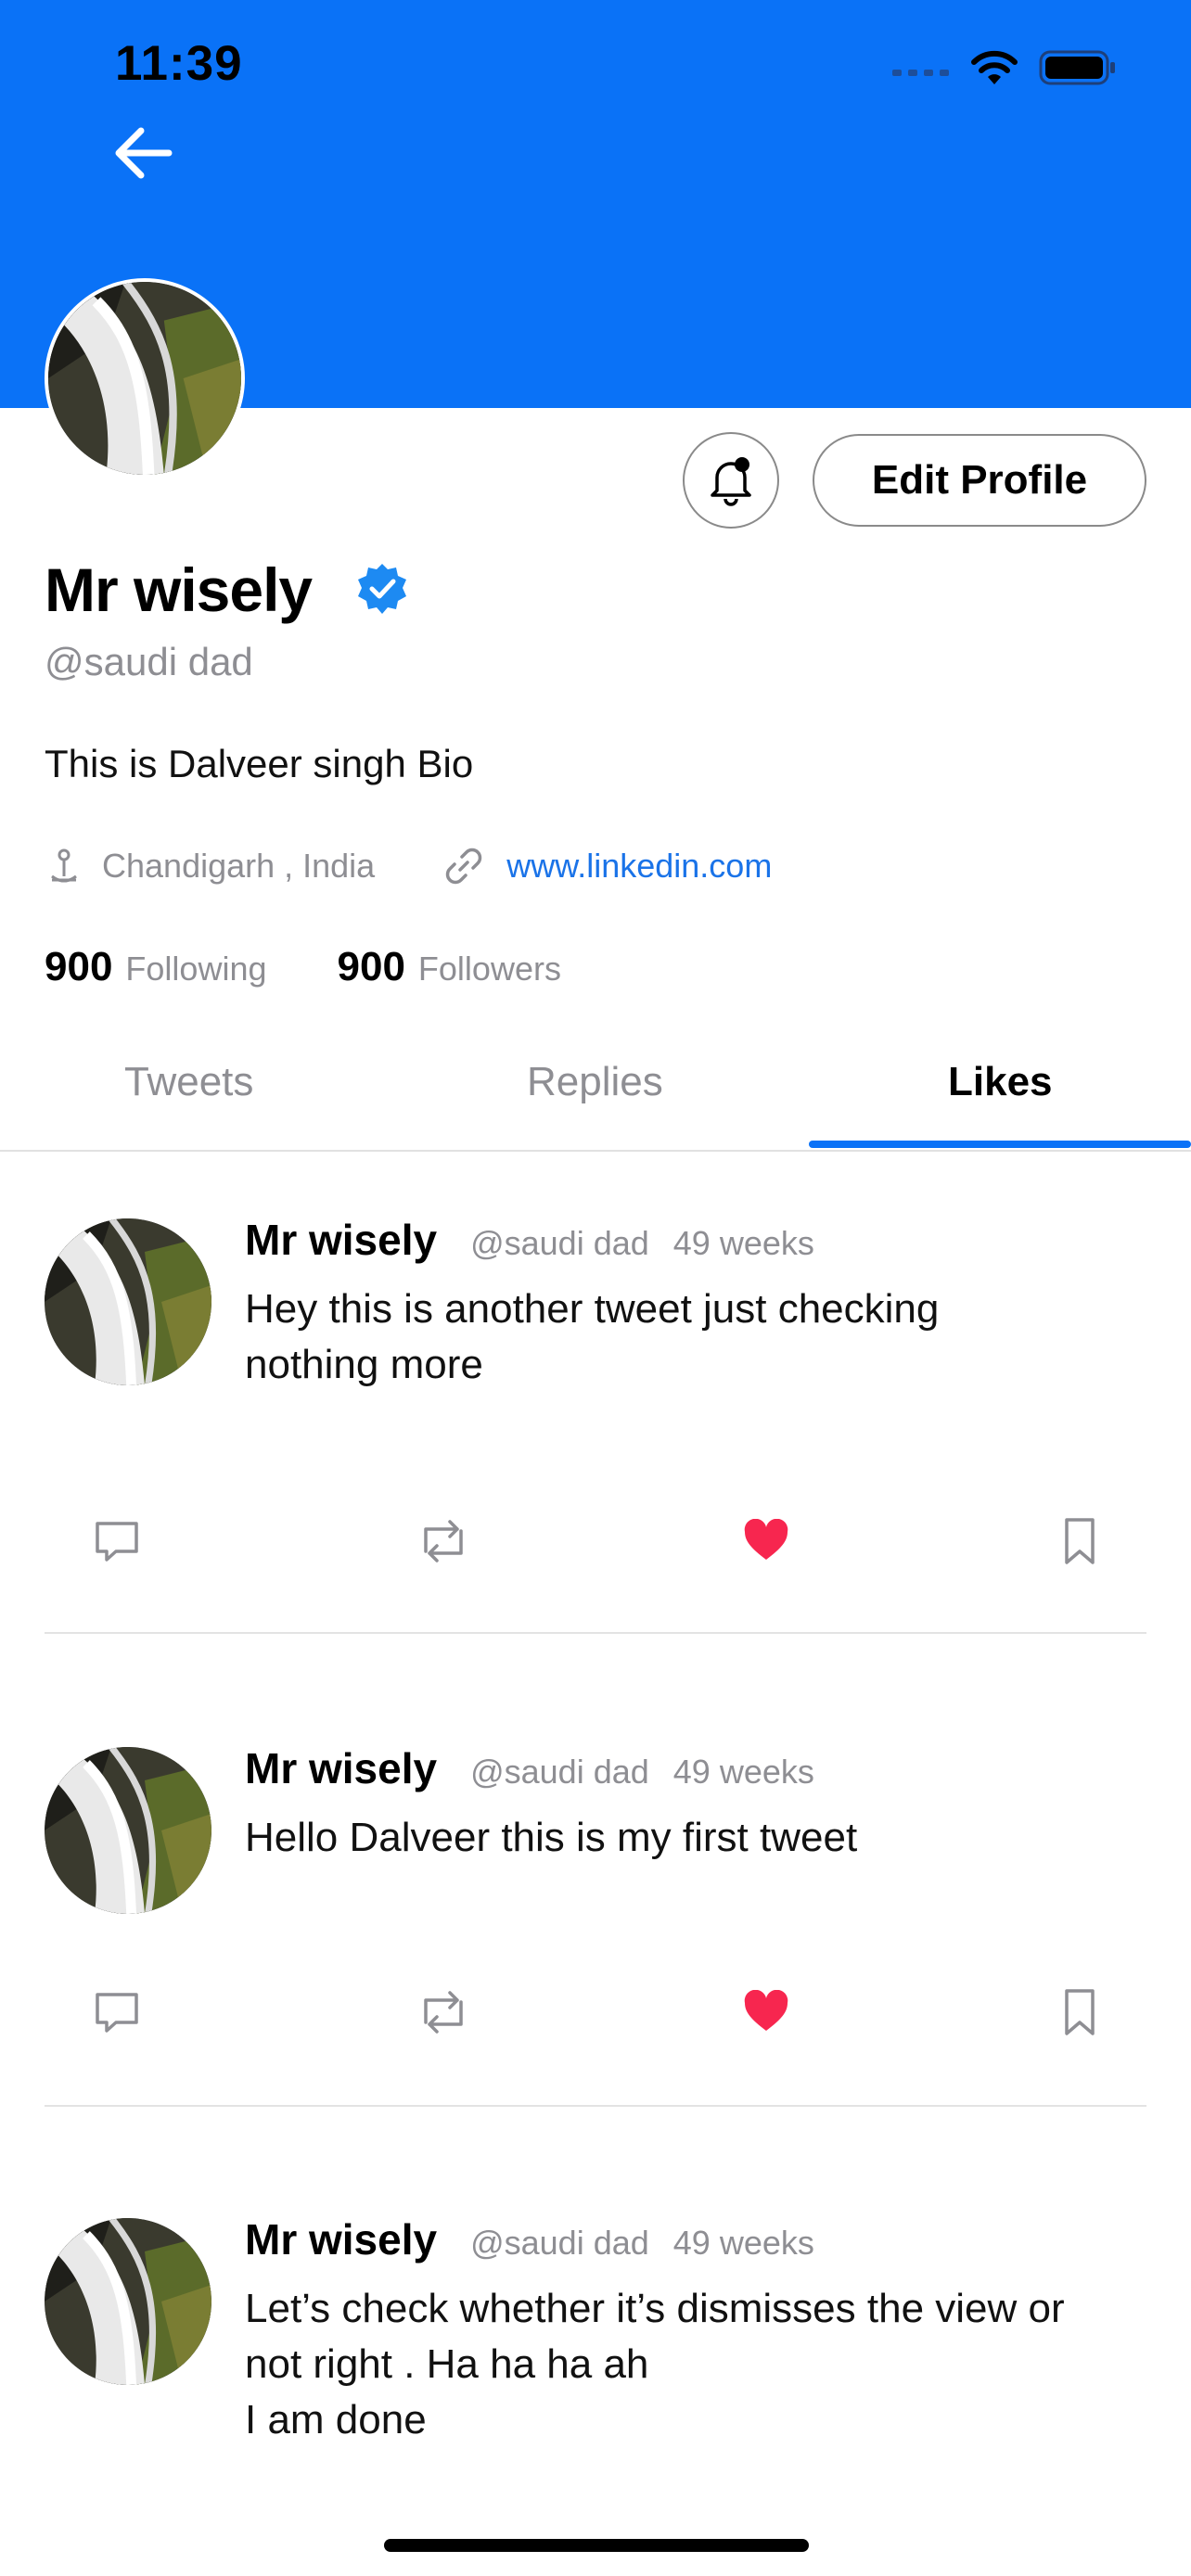 The height and width of the screenshot is (2576, 1191). Describe the element at coordinates (408, 866) in the screenshot. I see `profile-meta: Chandigarh , India www.linkedin.com` at that location.